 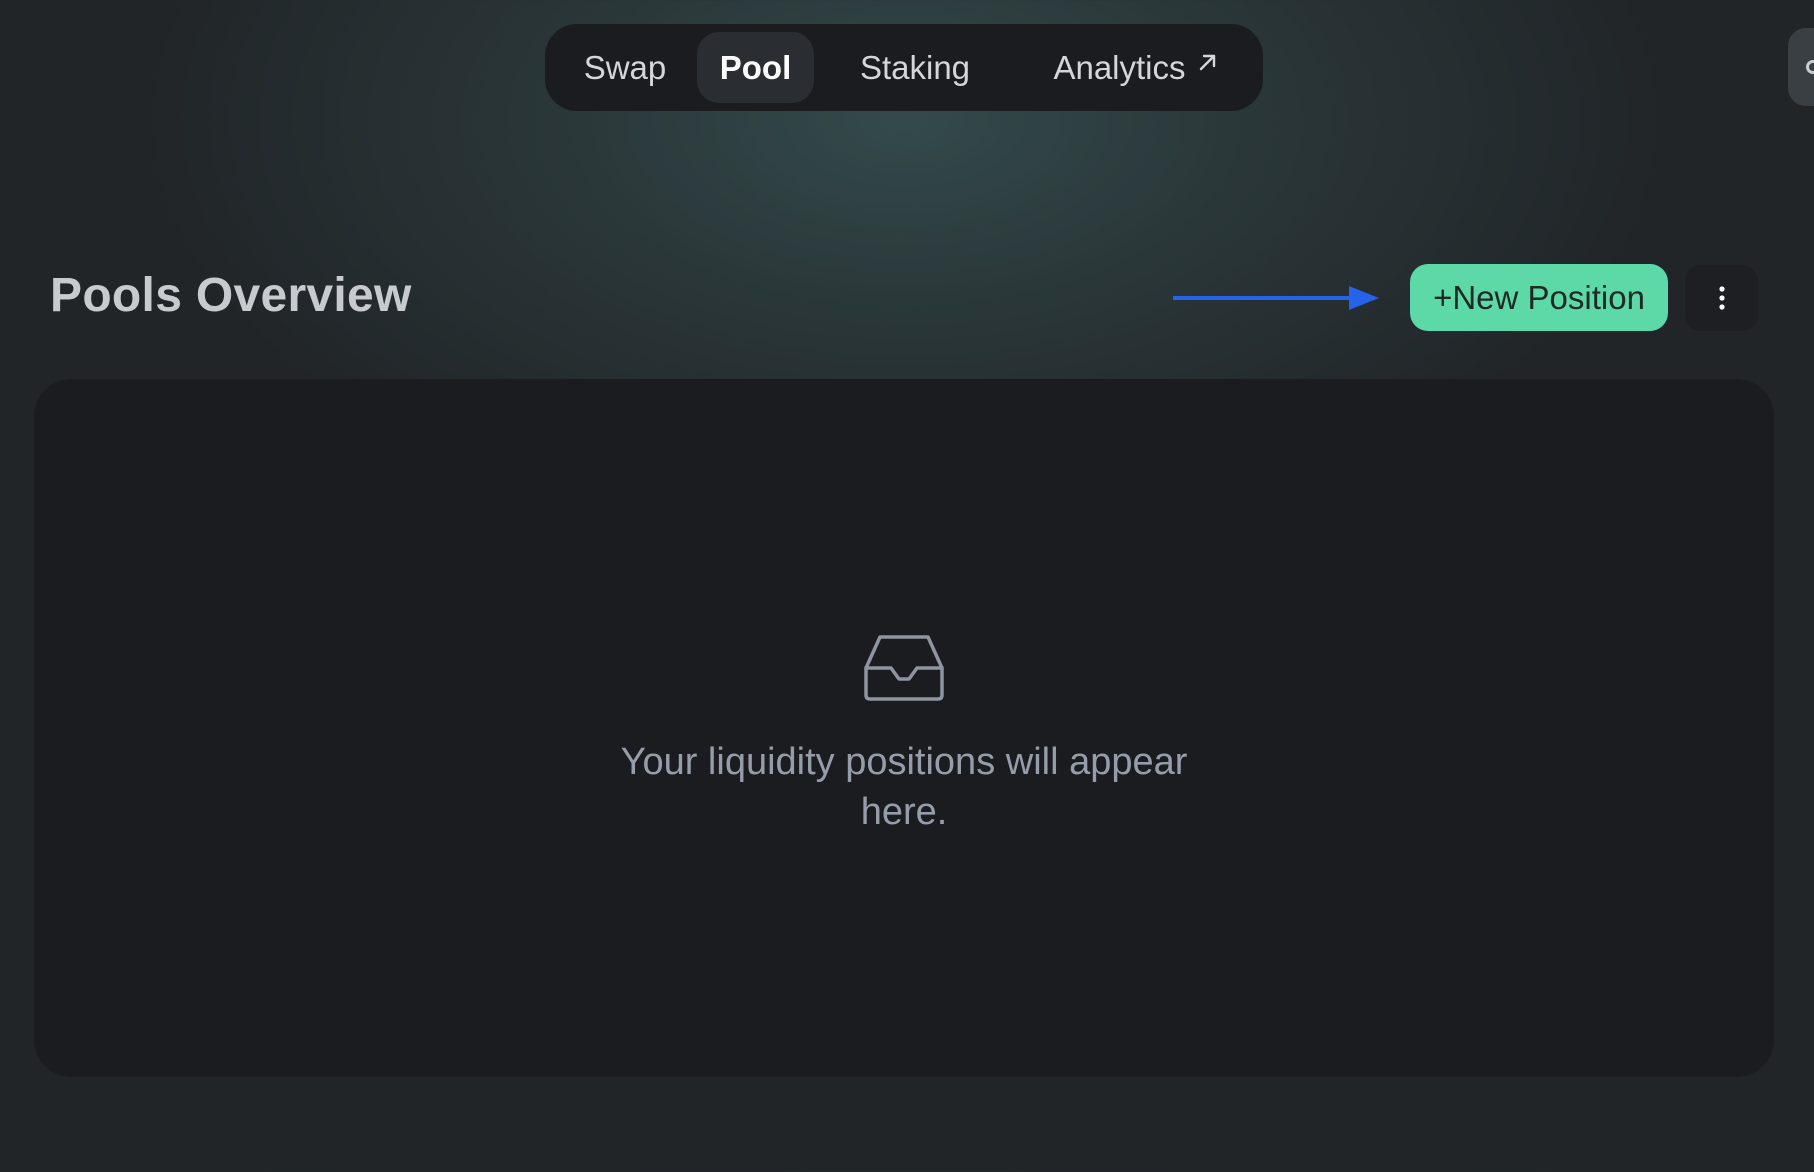 I want to click on top-nav: Swap Pool Staking Analytics, so click(x=904, y=67).